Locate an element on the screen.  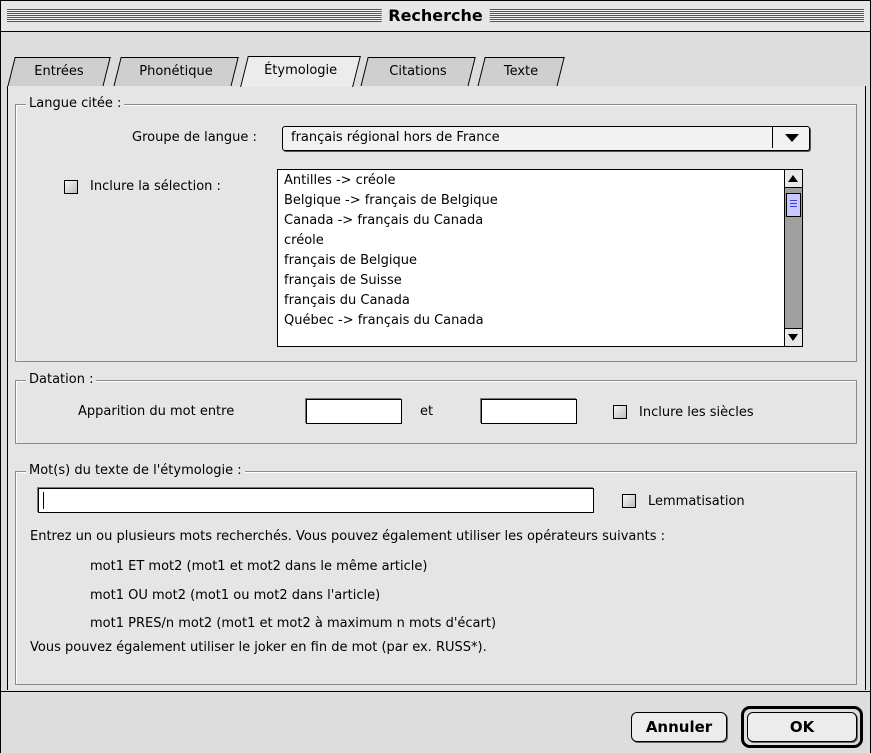
tab-etymologie-label: Étymologie is located at coordinates (301, 70).